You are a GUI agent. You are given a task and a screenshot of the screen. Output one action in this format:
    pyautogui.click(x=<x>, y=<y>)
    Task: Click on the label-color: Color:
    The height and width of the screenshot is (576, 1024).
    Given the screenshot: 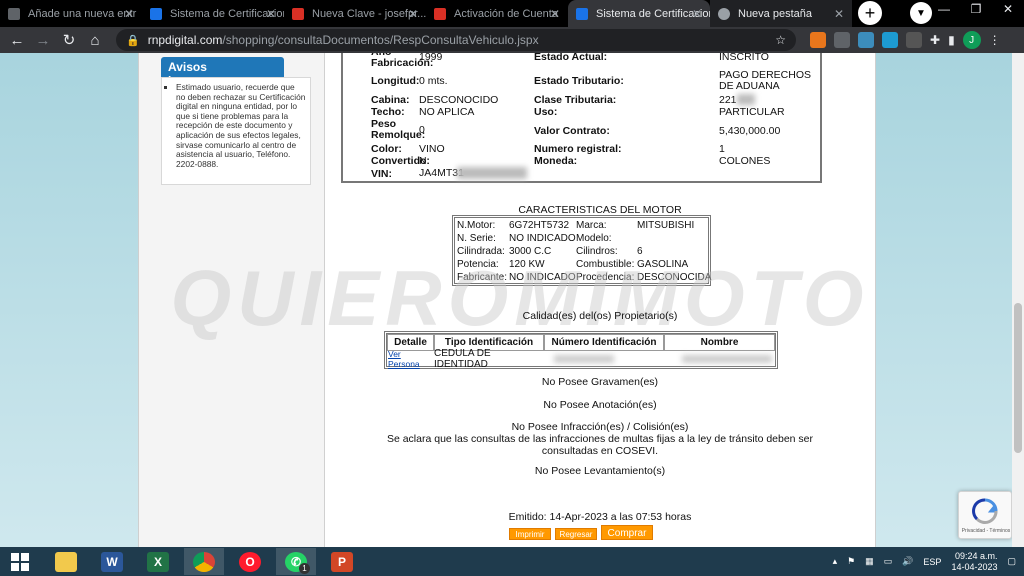 What is the action you would take?
    pyautogui.click(x=386, y=149)
    